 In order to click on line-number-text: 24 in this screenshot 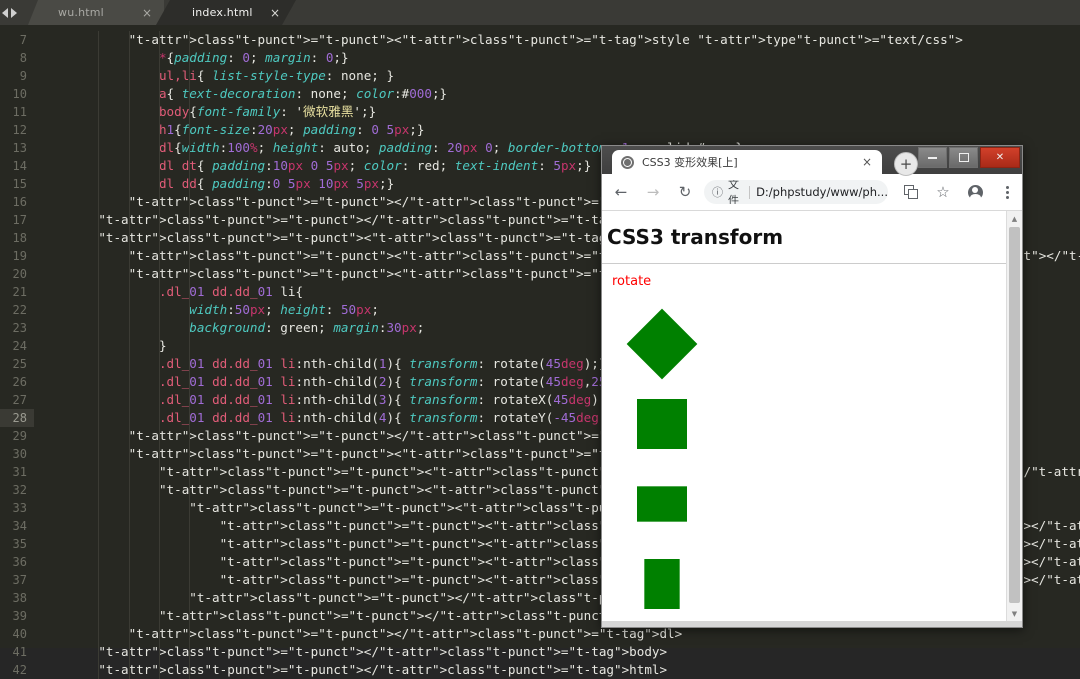, I will do `click(19, 346)`.